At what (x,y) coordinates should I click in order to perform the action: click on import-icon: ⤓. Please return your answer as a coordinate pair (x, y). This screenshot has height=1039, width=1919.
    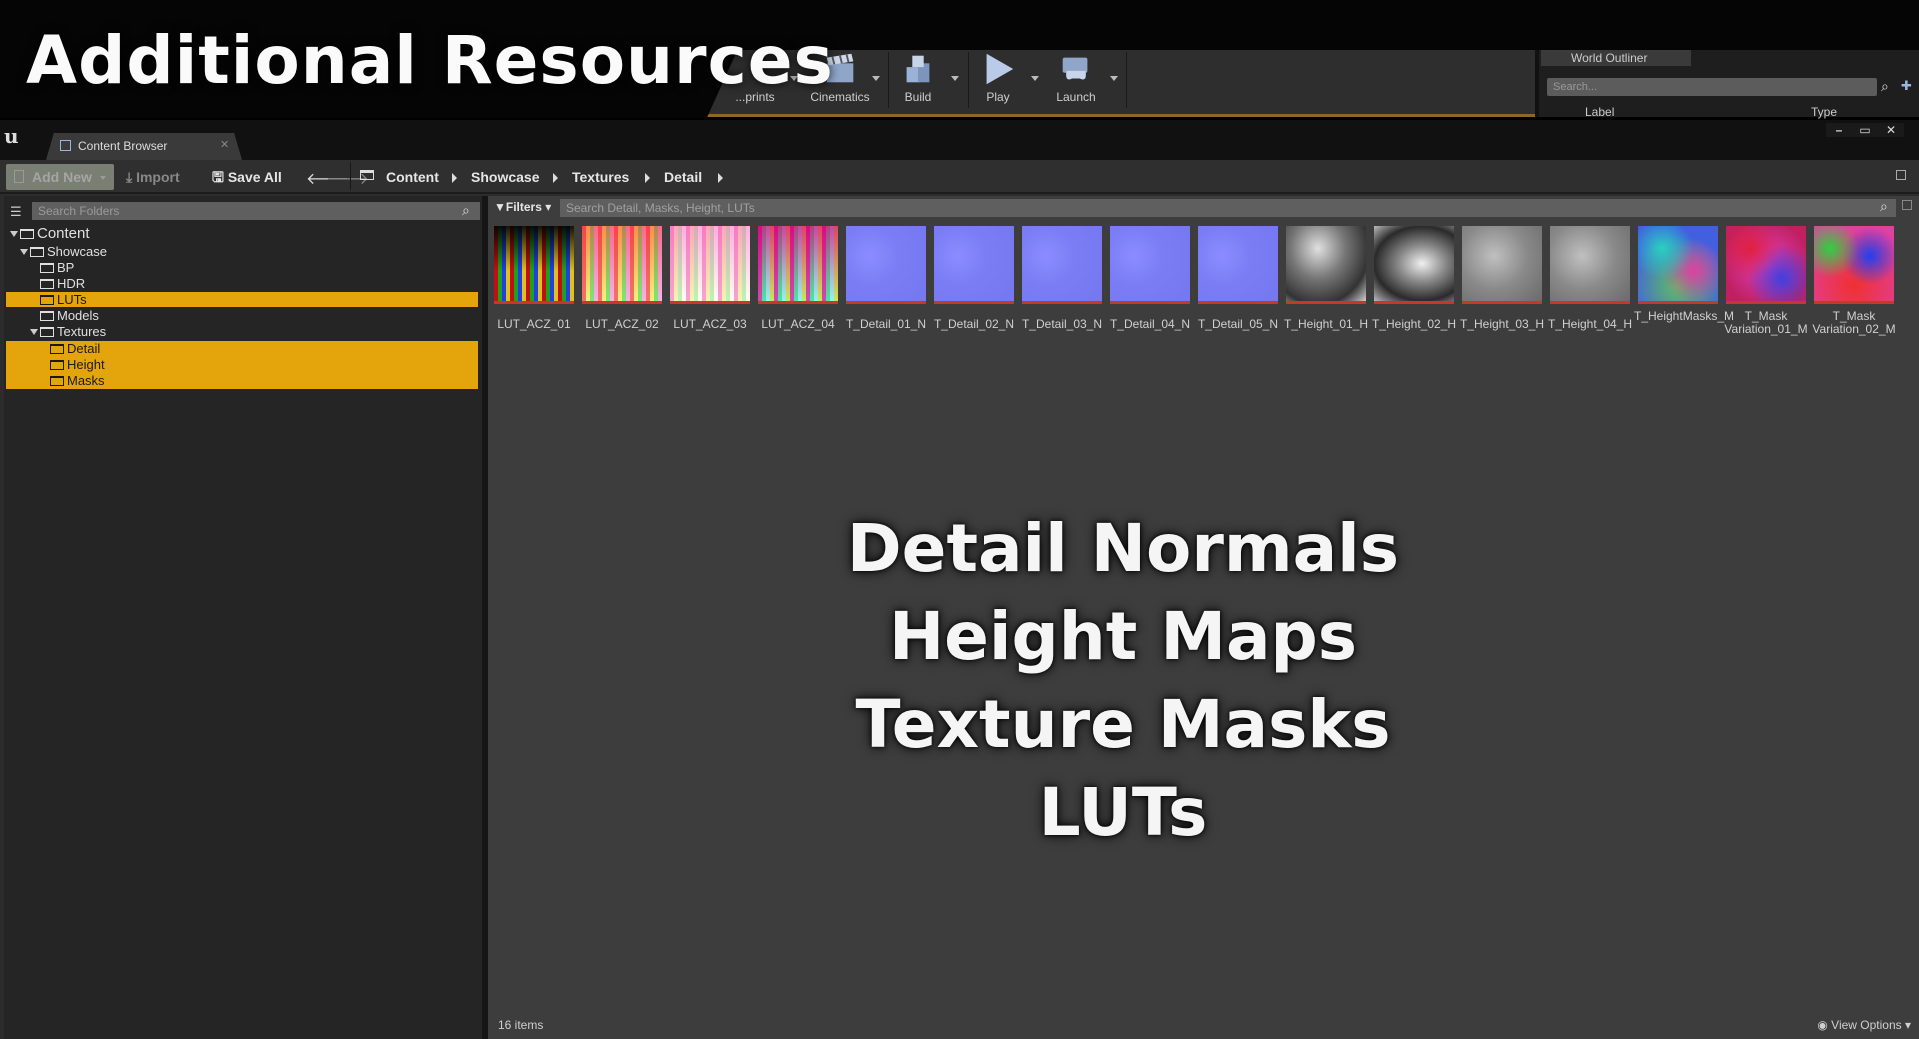
    Looking at the image, I should click on (131, 177).